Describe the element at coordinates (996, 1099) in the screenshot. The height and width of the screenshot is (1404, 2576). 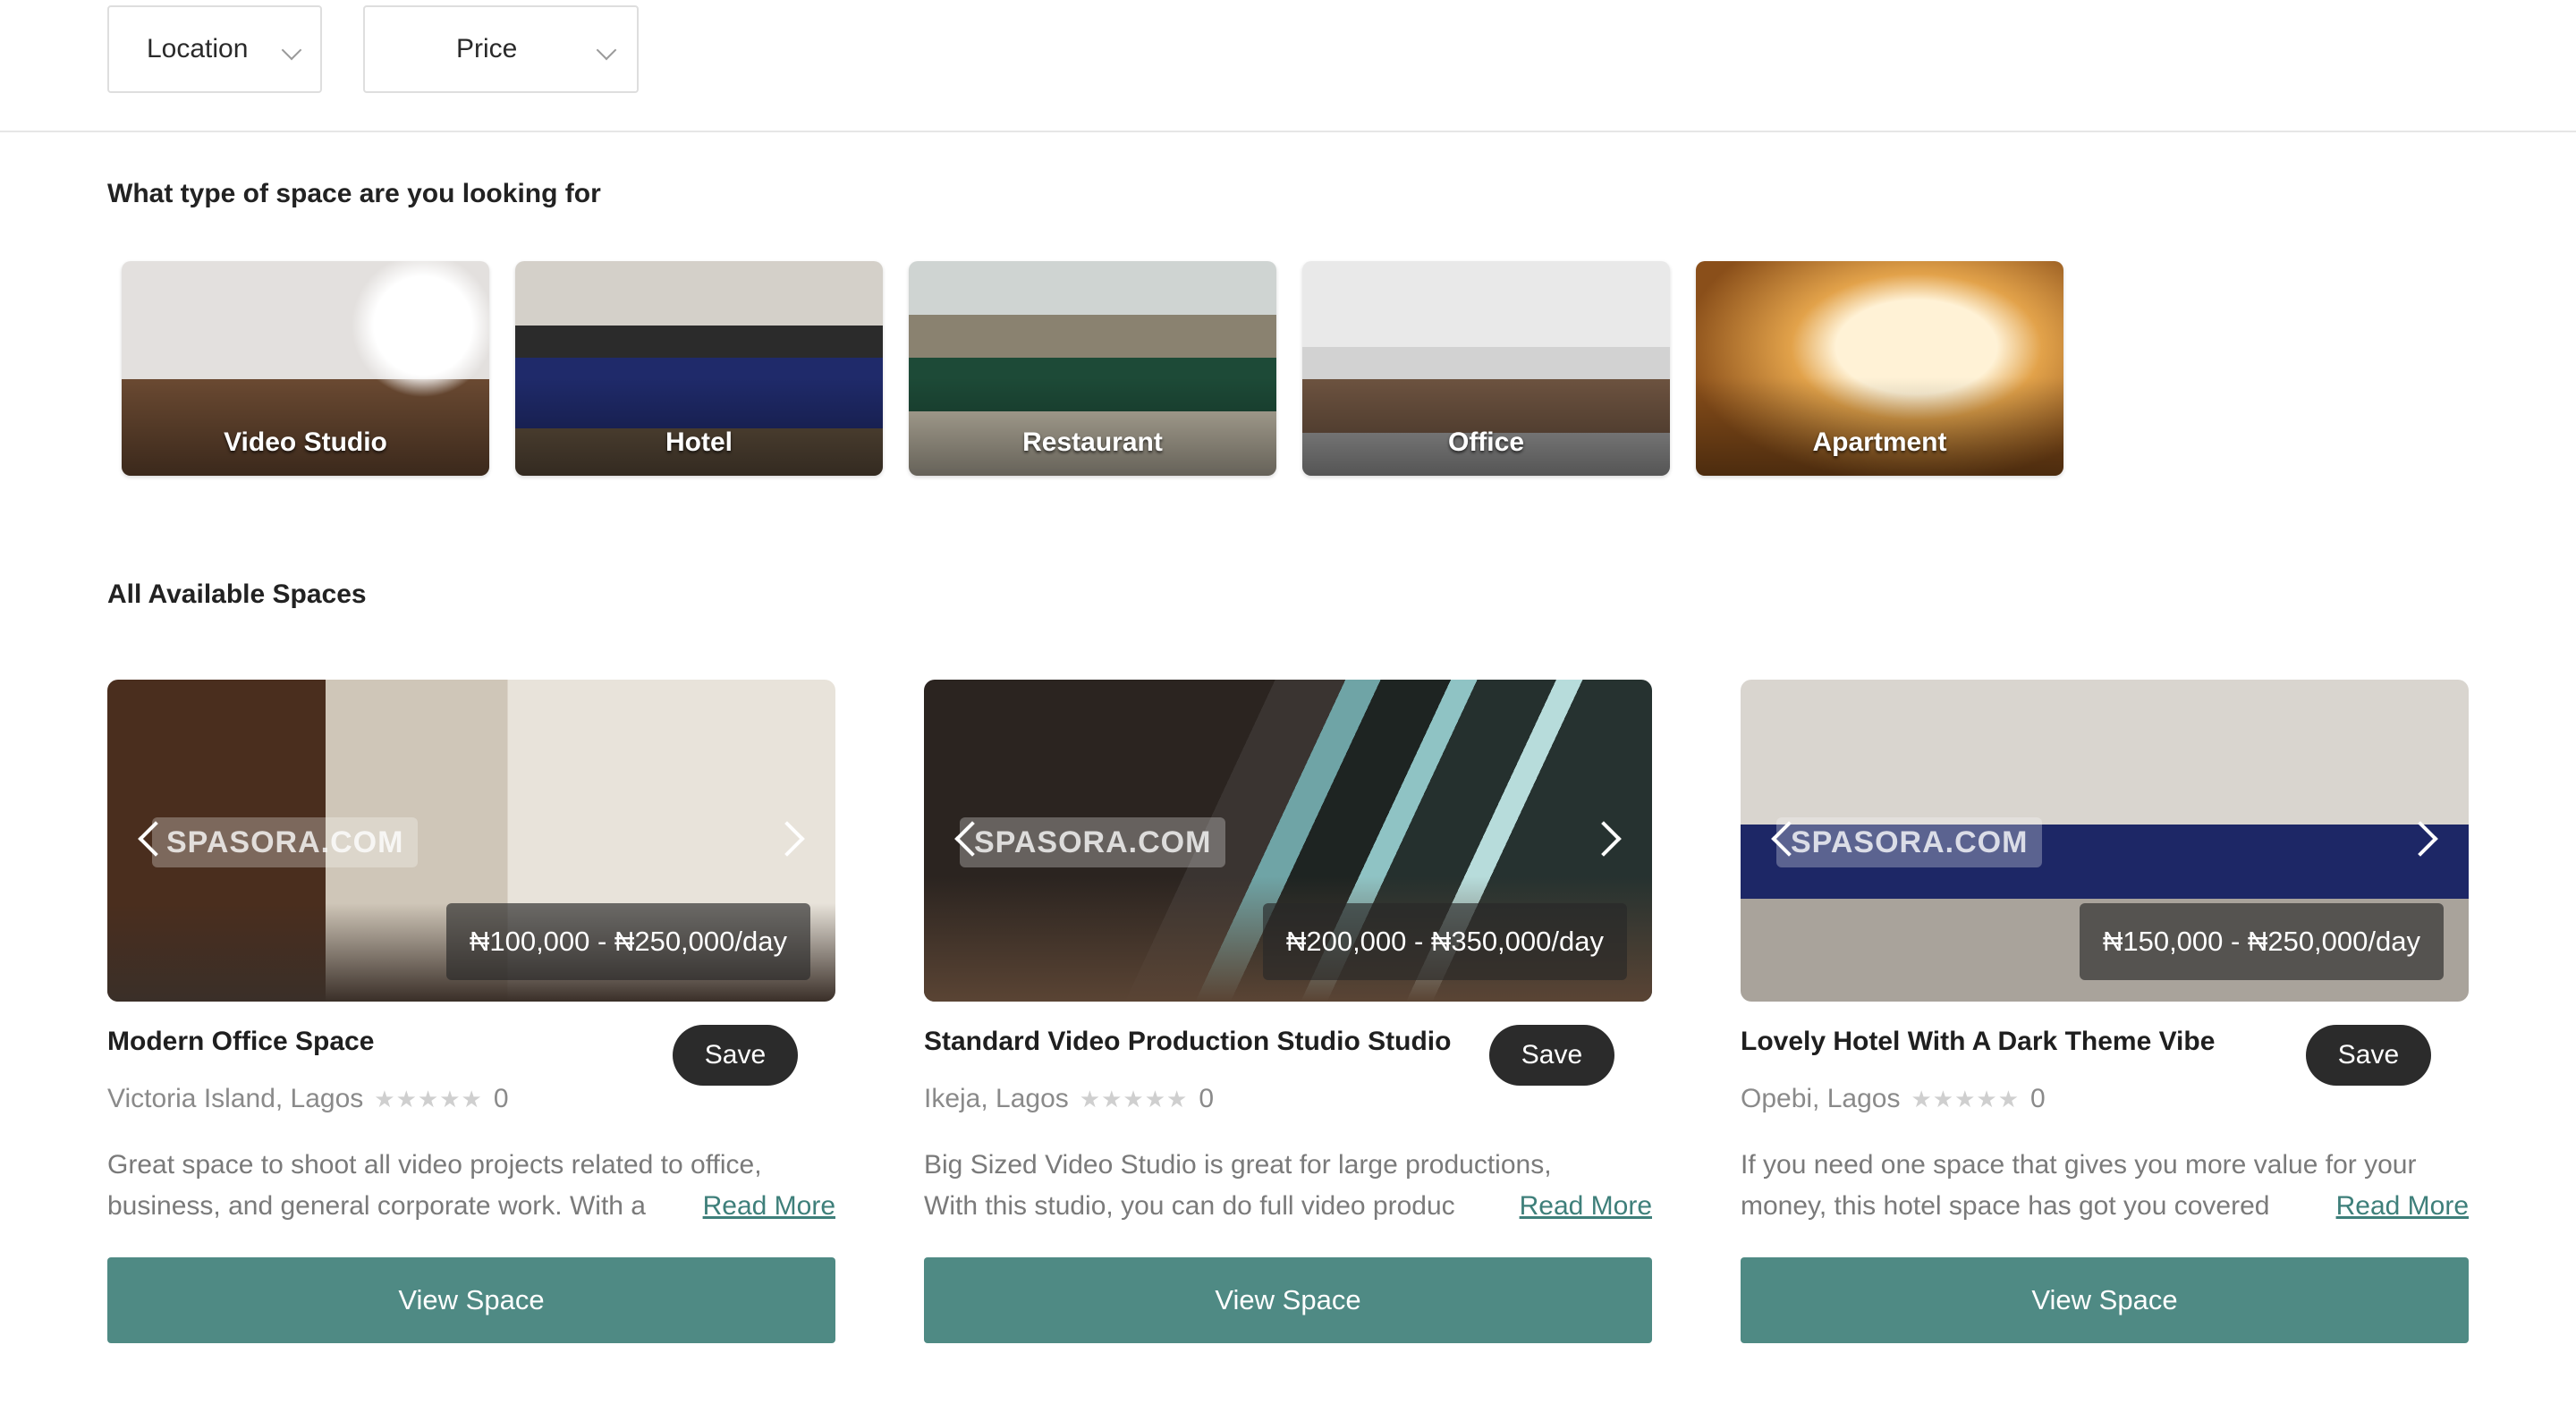
I see `space-location: Ikeja, Lagos` at that location.